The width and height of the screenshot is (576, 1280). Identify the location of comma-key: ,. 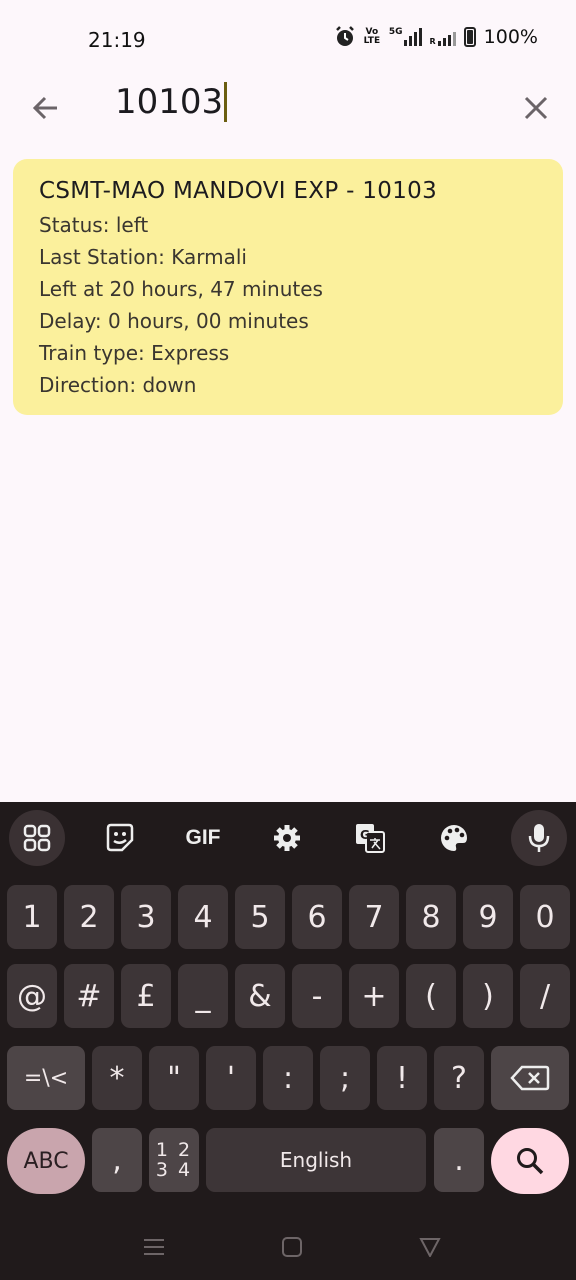
(117, 1160).